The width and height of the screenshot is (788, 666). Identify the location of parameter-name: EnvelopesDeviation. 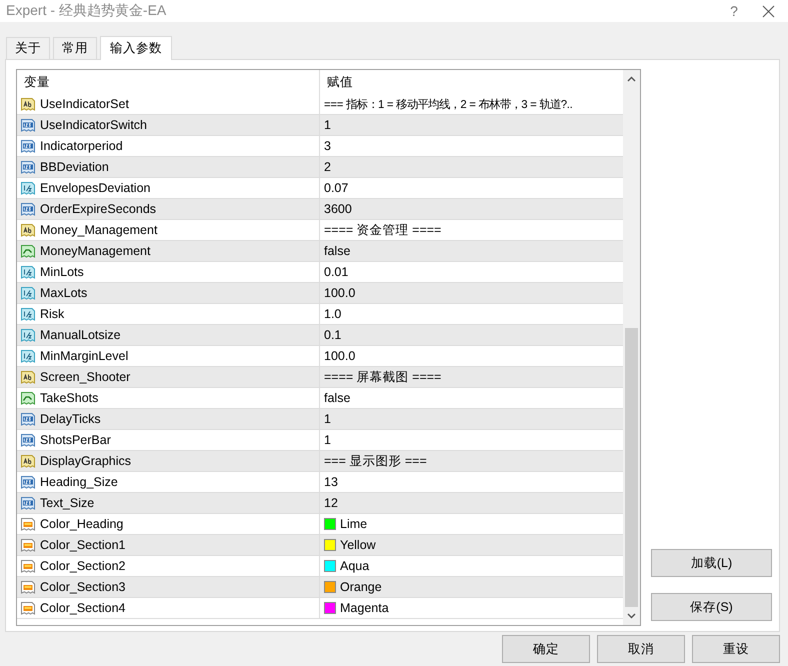
(95, 188).